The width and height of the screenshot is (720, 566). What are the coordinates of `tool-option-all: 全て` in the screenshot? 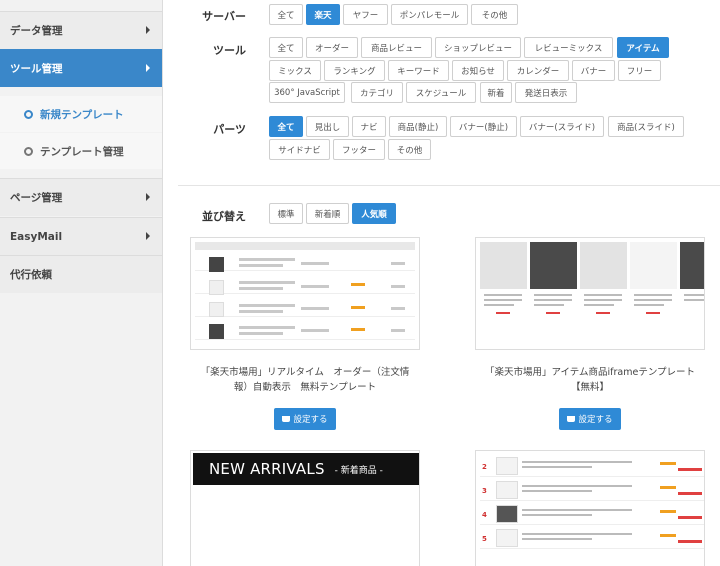 It's located at (286, 47).